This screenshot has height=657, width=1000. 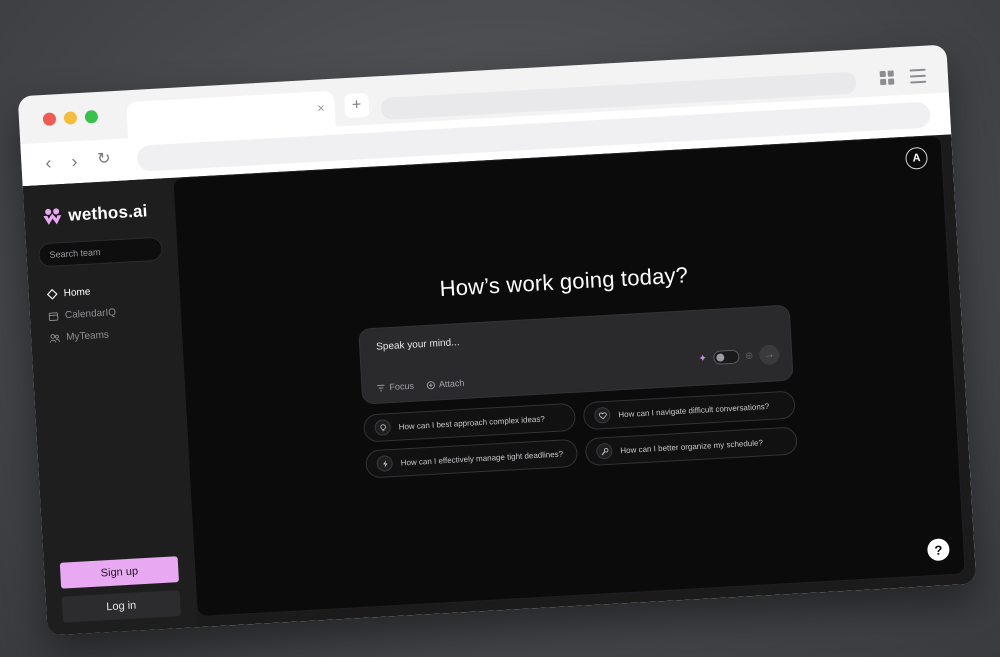 I want to click on bulb-icon, so click(x=383, y=427).